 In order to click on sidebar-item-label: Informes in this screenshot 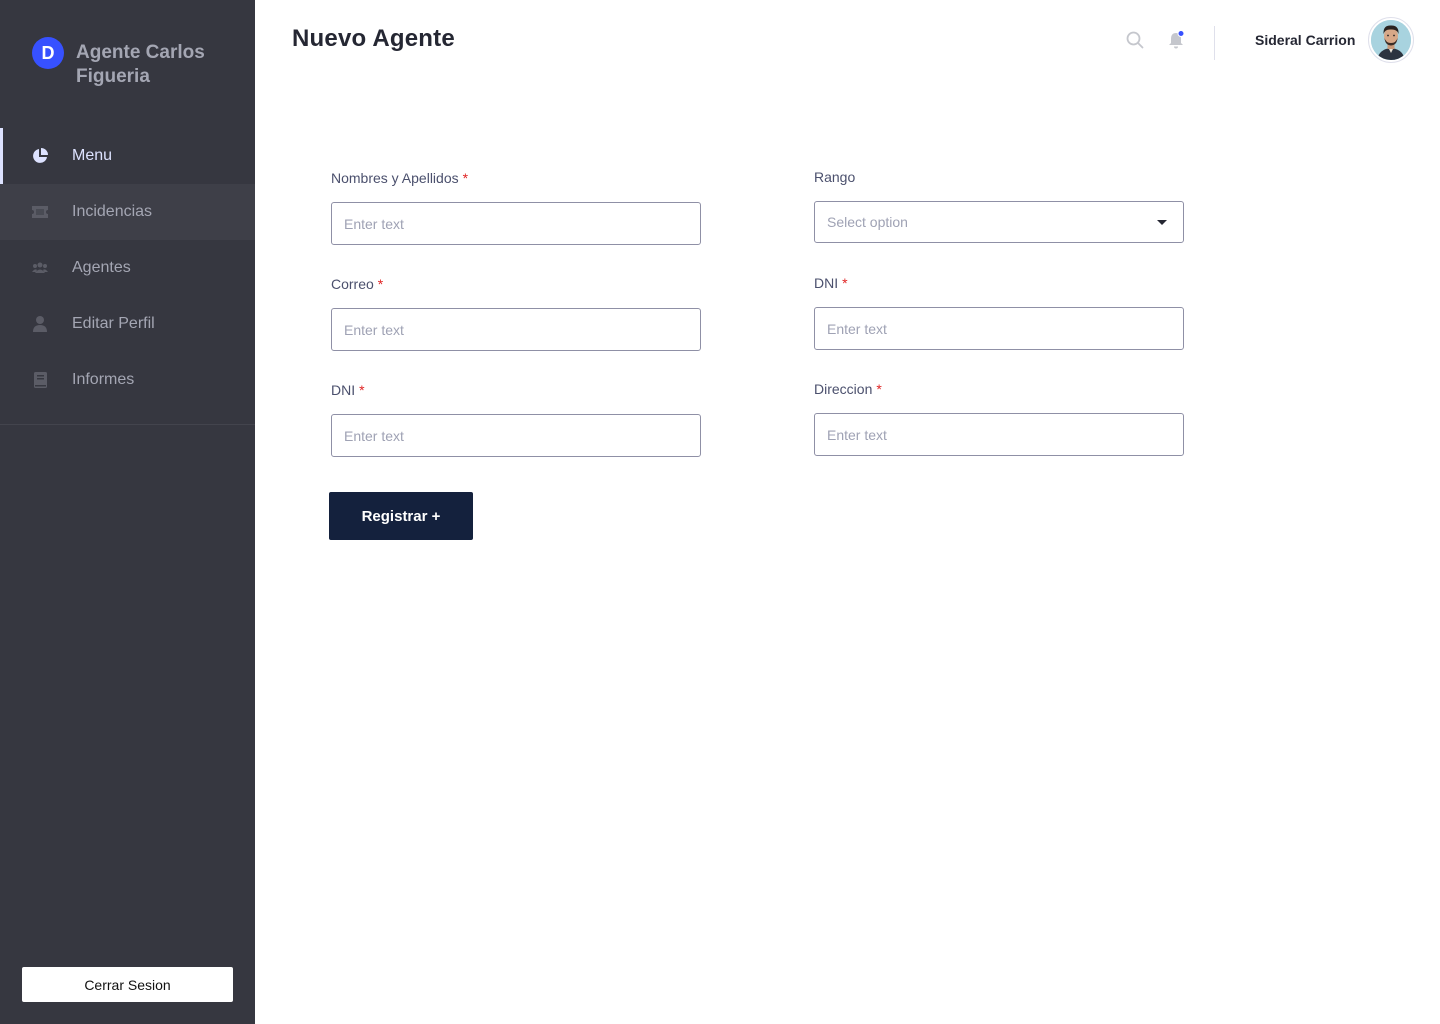, I will do `click(103, 379)`.